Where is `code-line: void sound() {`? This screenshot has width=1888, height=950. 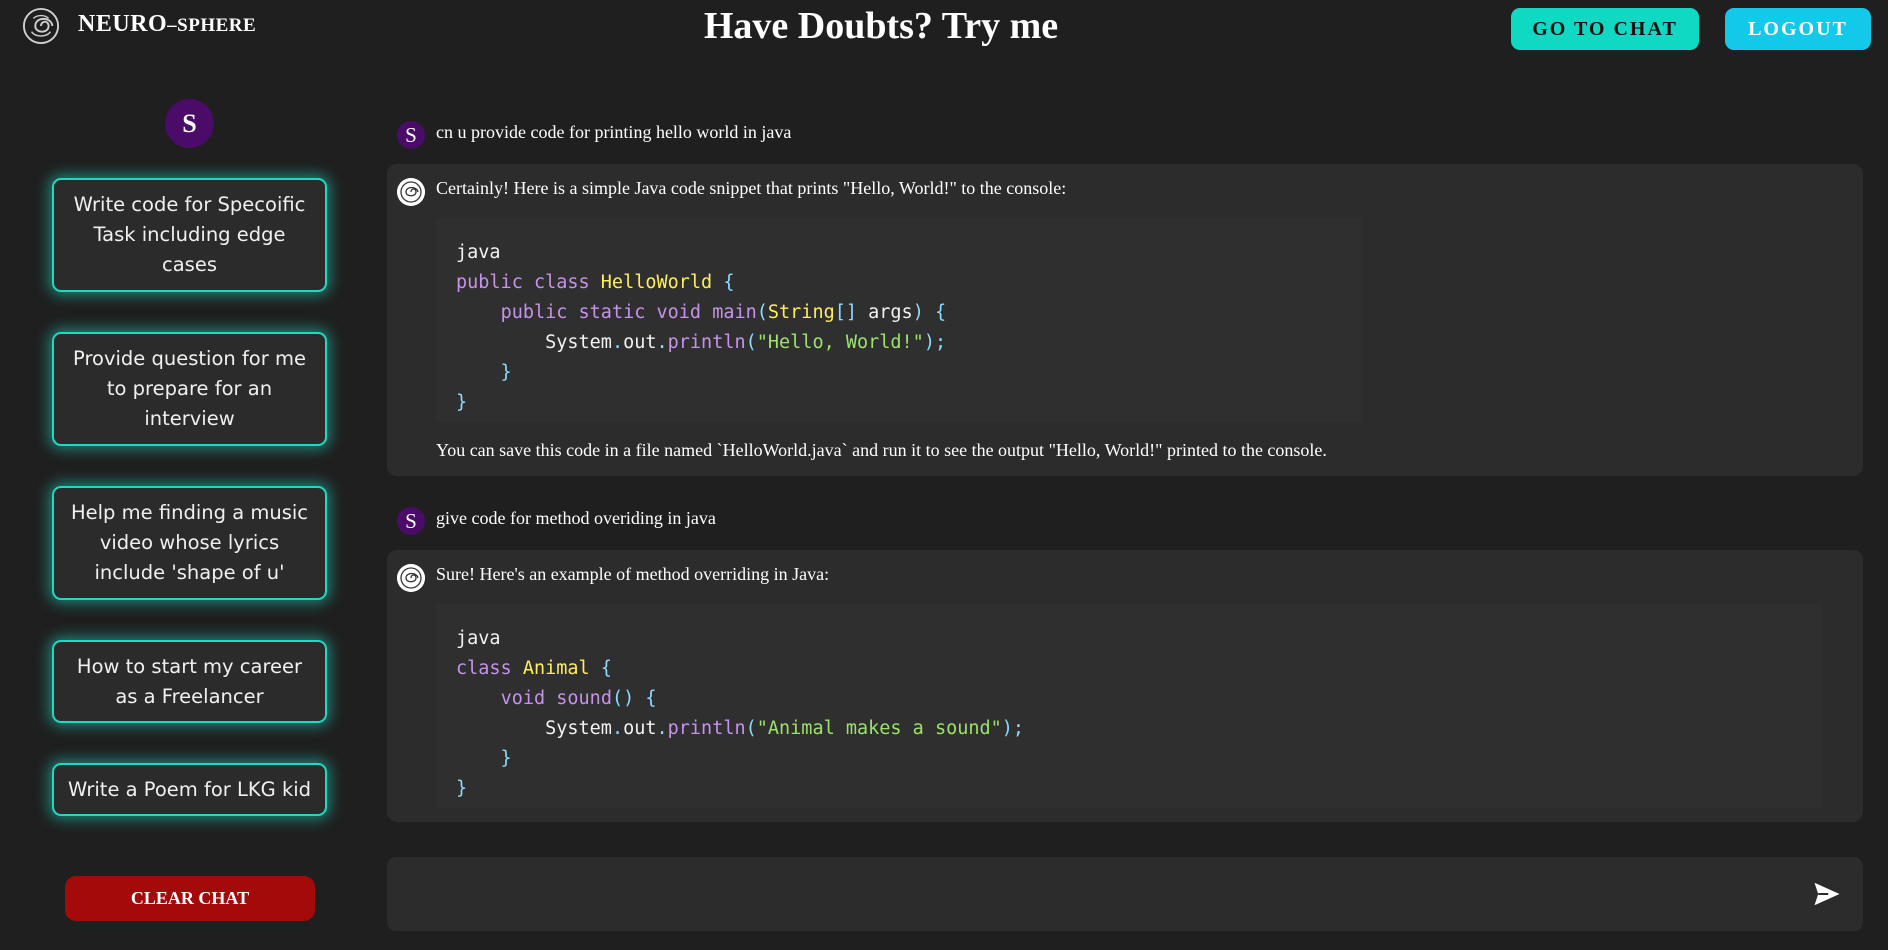 code-line: void sound() { is located at coordinates (578, 698).